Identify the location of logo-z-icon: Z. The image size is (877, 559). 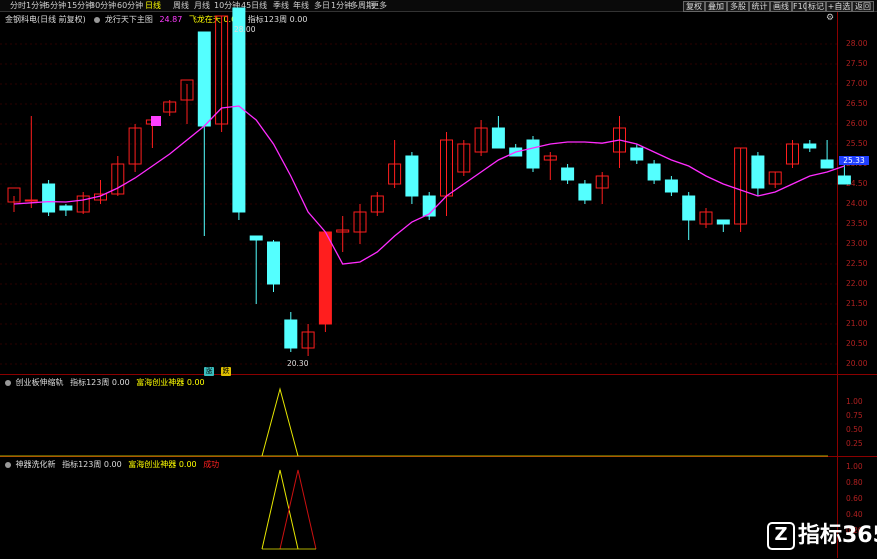
(781, 536).